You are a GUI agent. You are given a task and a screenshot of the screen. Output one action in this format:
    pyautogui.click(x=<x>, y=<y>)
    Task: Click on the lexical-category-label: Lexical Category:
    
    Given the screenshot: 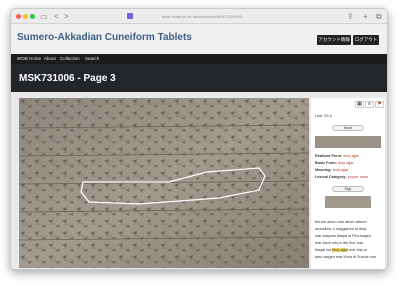 What is the action you would take?
    pyautogui.click(x=331, y=177)
    